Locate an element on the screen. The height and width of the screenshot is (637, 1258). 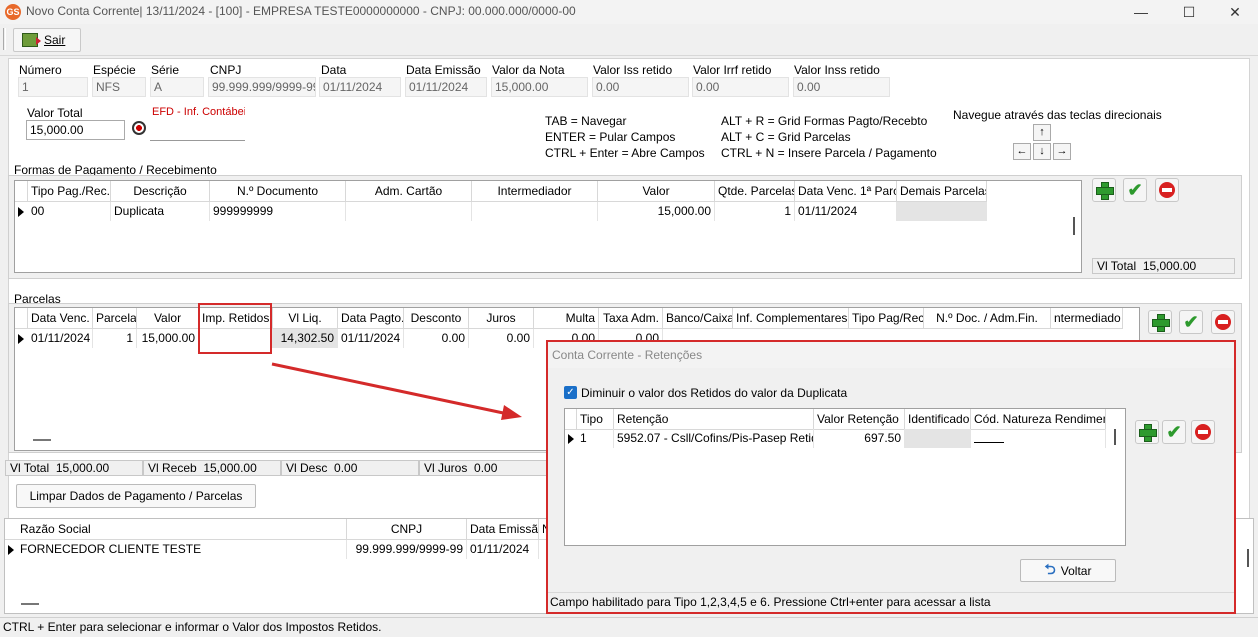
valor-inss-label: Valor Inss retido is located at coordinates (837, 70).